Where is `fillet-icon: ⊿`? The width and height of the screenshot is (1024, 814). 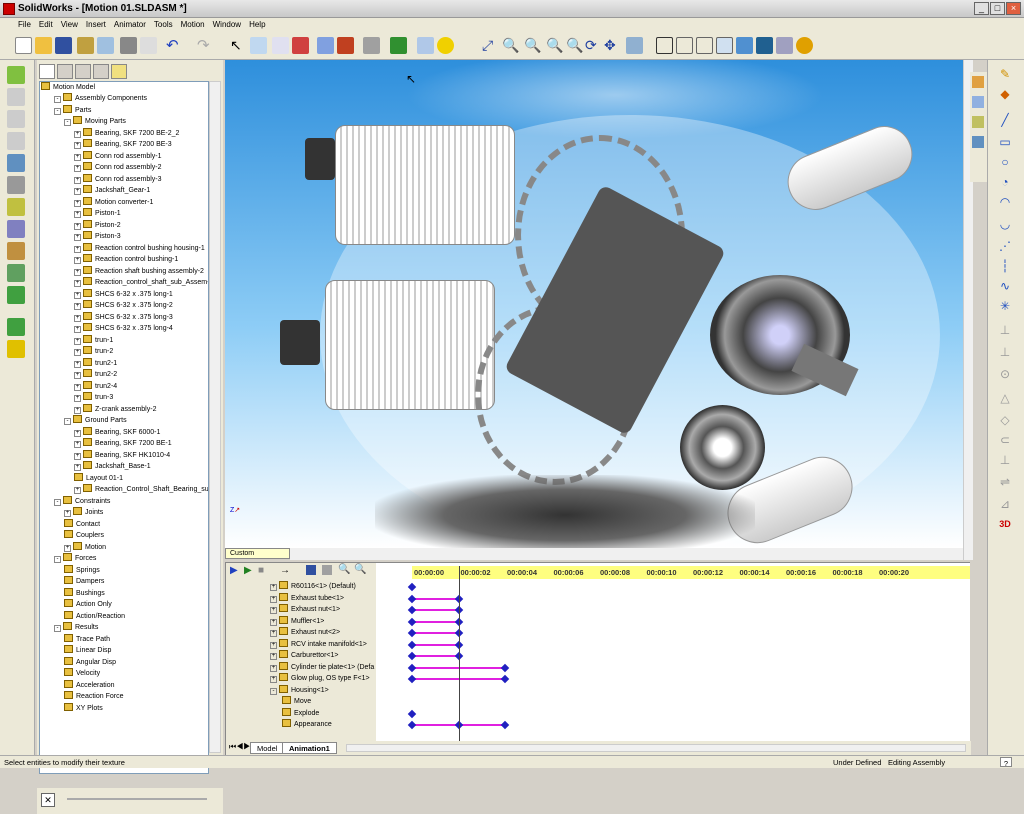
fillet-icon: ⊿ is located at coordinates (1005, 504).